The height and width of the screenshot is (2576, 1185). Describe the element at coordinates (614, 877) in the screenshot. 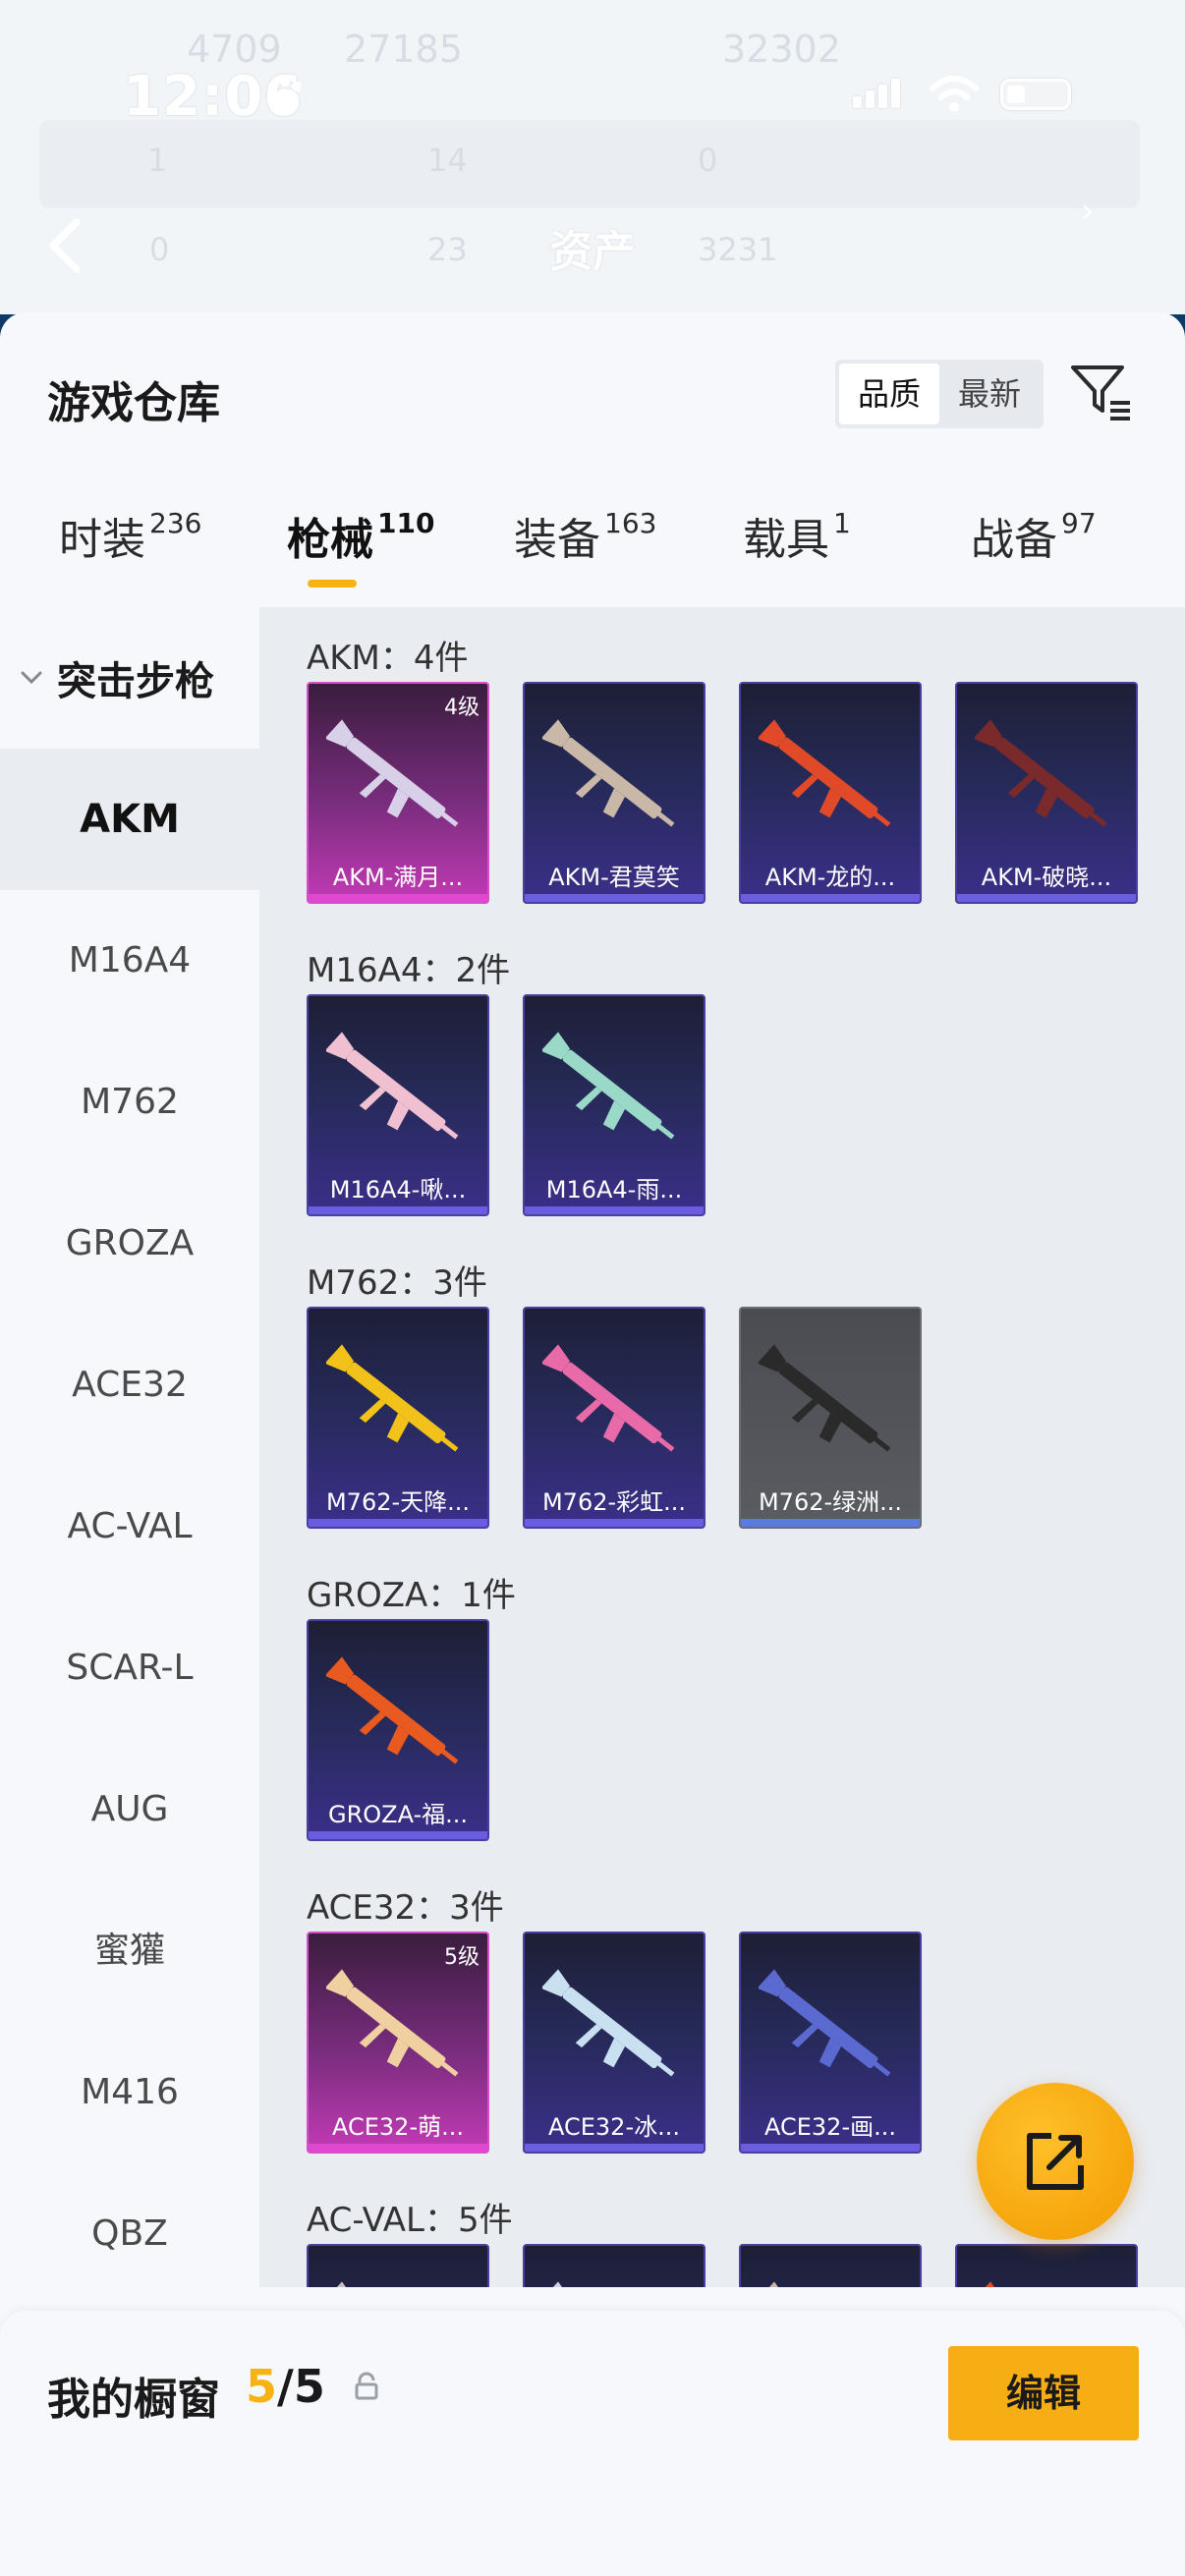

I see `skin-name: AKM-君莫笑` at that location.